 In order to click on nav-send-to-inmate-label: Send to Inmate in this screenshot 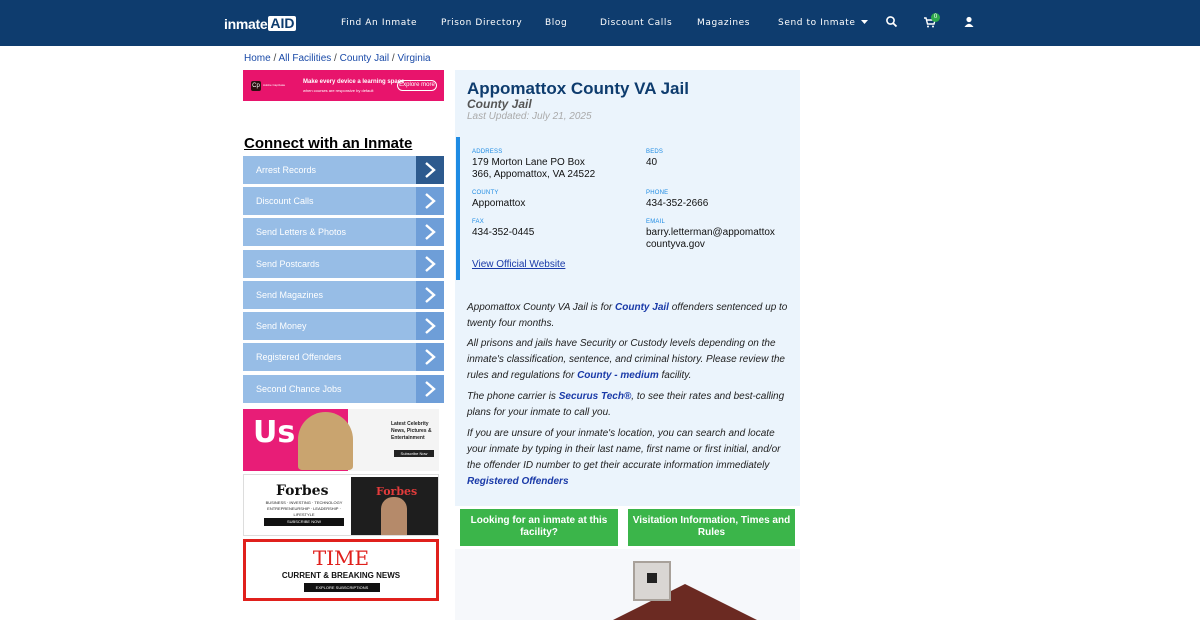, I will do `click(817, 23)`.